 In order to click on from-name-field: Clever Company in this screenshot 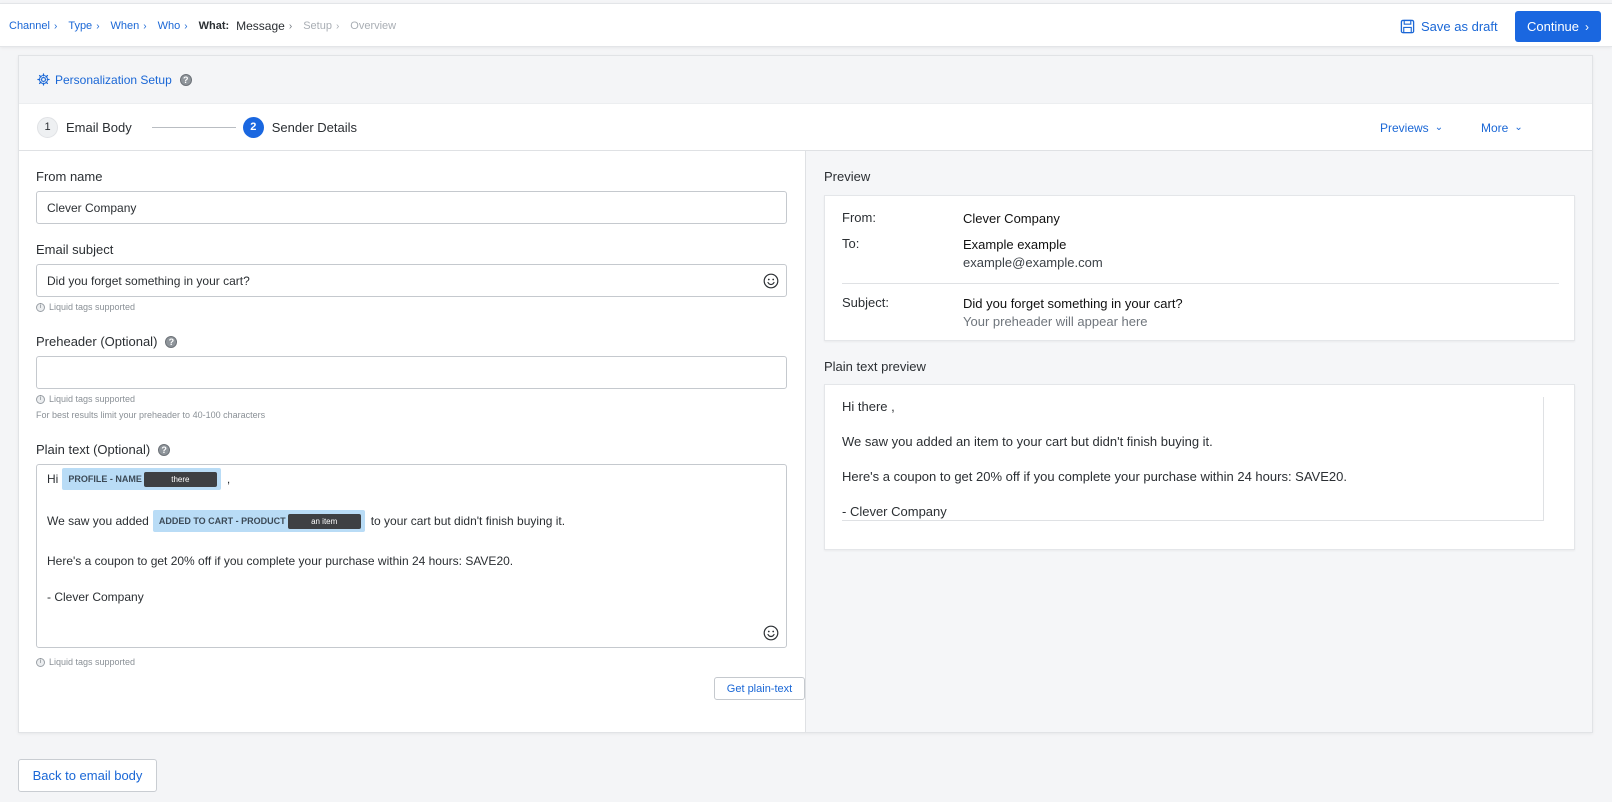, I will do `click(411, 207)`.